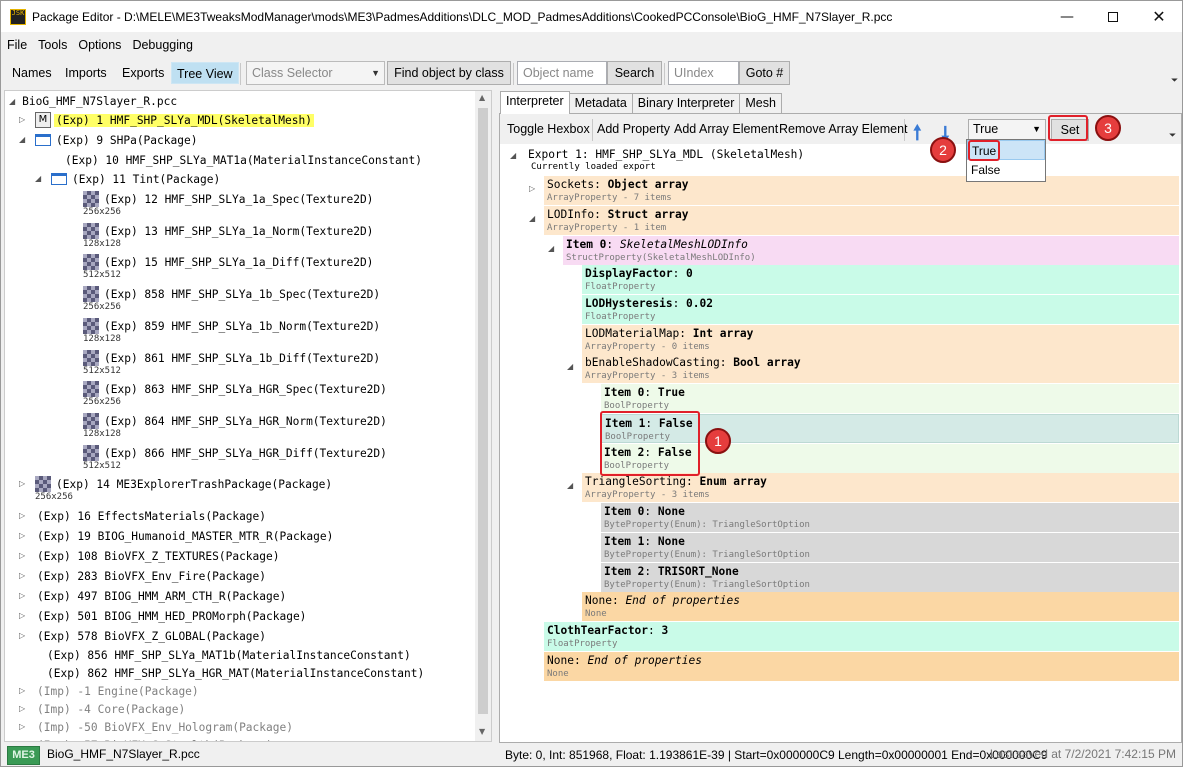  I want to click on dropdown-option-false: False, so click(1006, 170).